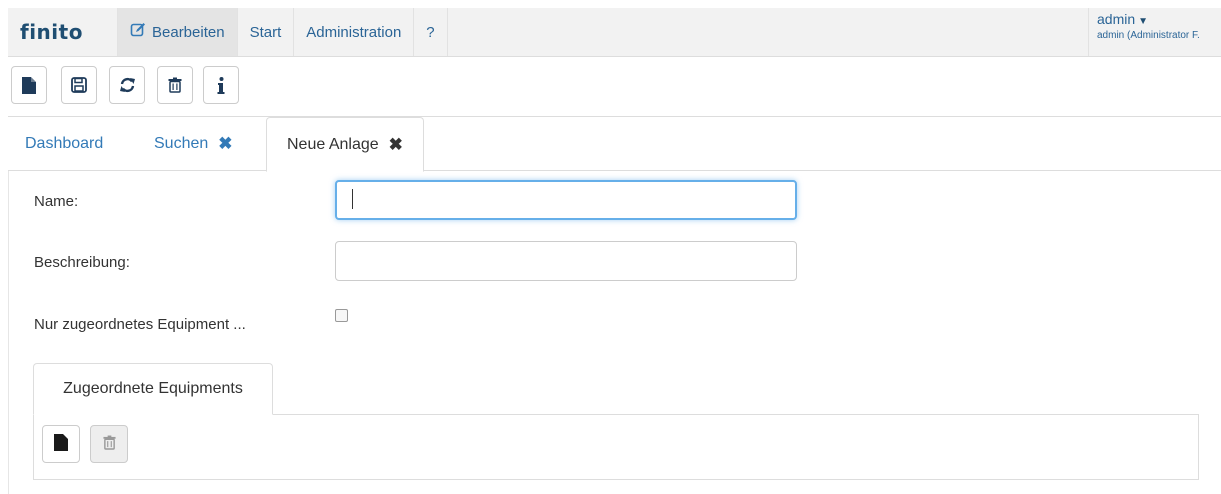 The width and height of the screenshot is (1221, 494). I want to click on remove-equipment-button, so click(109, 444).